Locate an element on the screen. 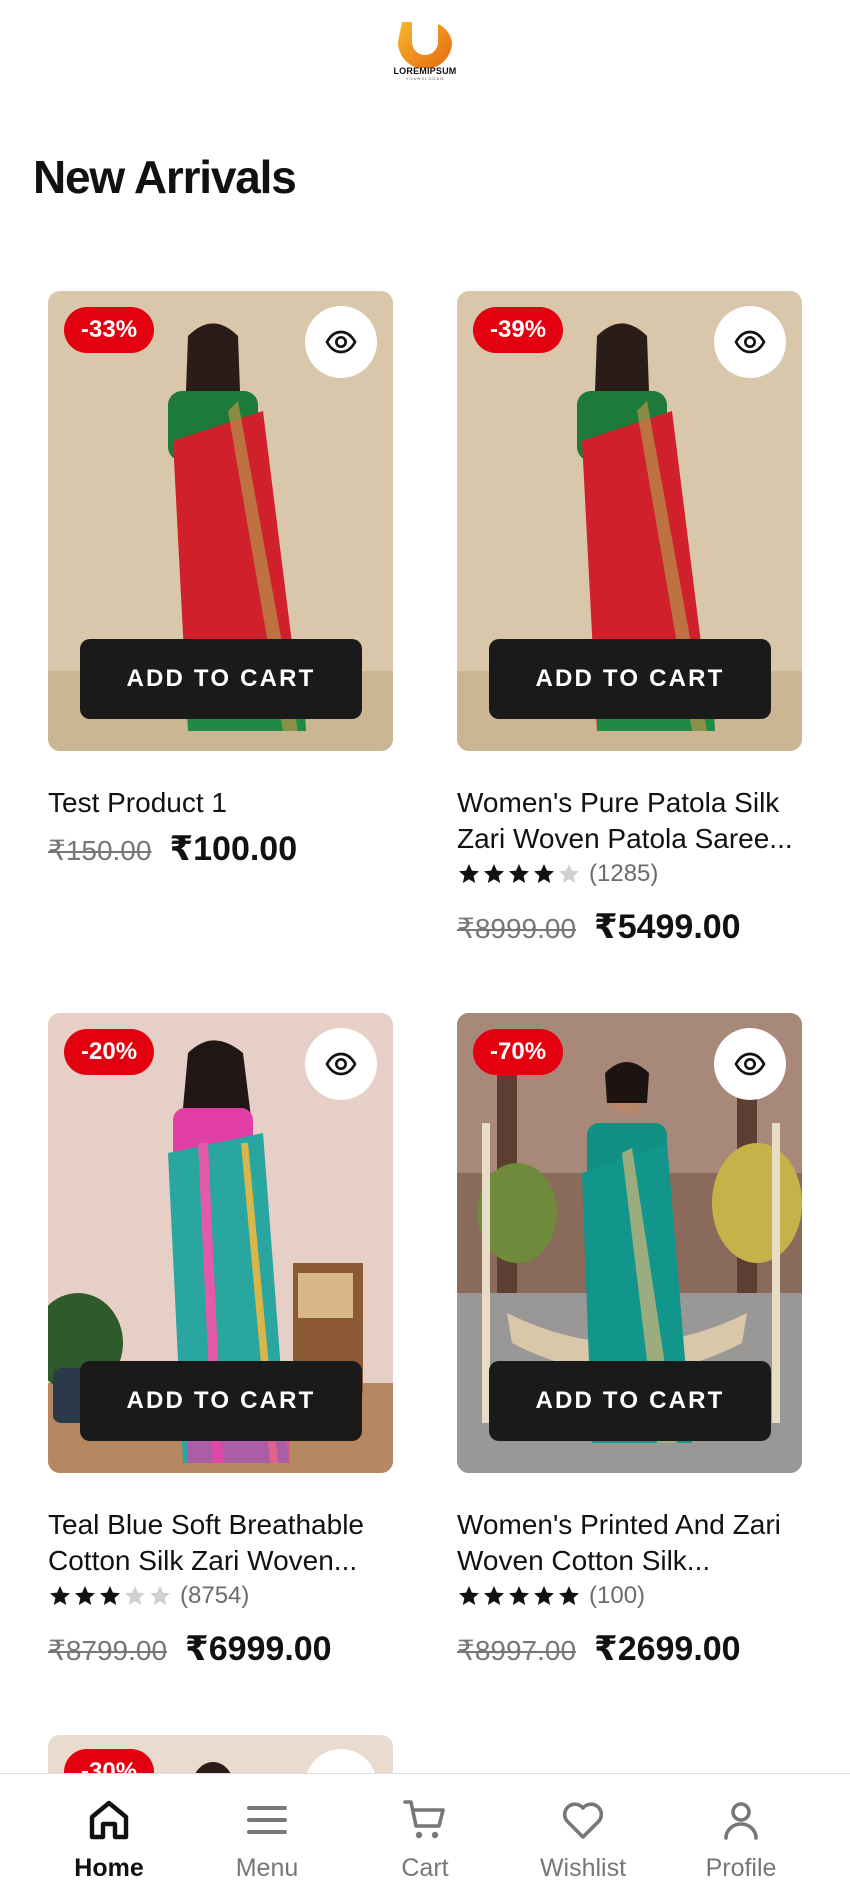 The height and width of the screenshot is (1902, 850). product-name: Test Product 1 is located at coordinates (220, 803).